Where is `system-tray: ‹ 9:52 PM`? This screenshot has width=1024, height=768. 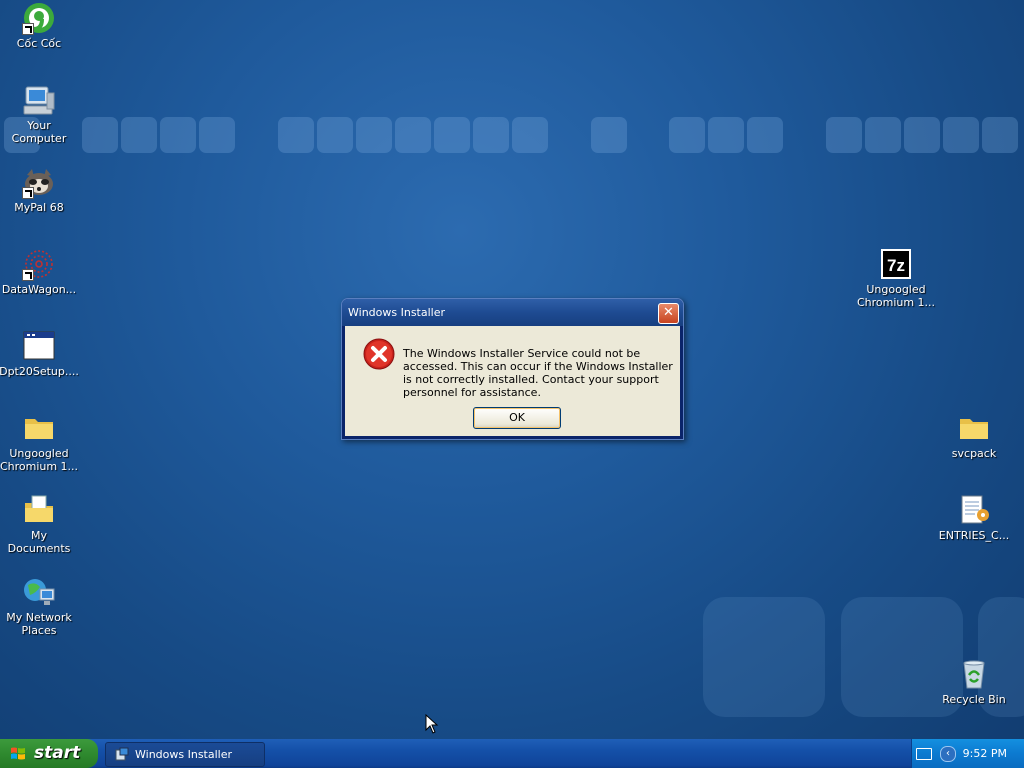
system-tray: ‹ 9:52 PM is located at coordinates (967, 753).